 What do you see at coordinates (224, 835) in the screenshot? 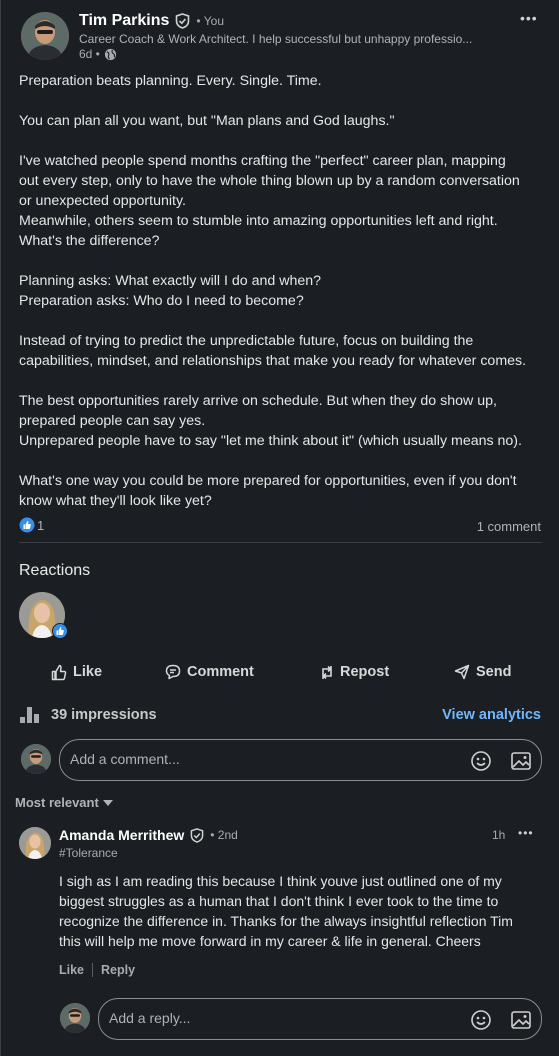
I see `commenter-degree: • 2nd` at bounding box center [224, 835].